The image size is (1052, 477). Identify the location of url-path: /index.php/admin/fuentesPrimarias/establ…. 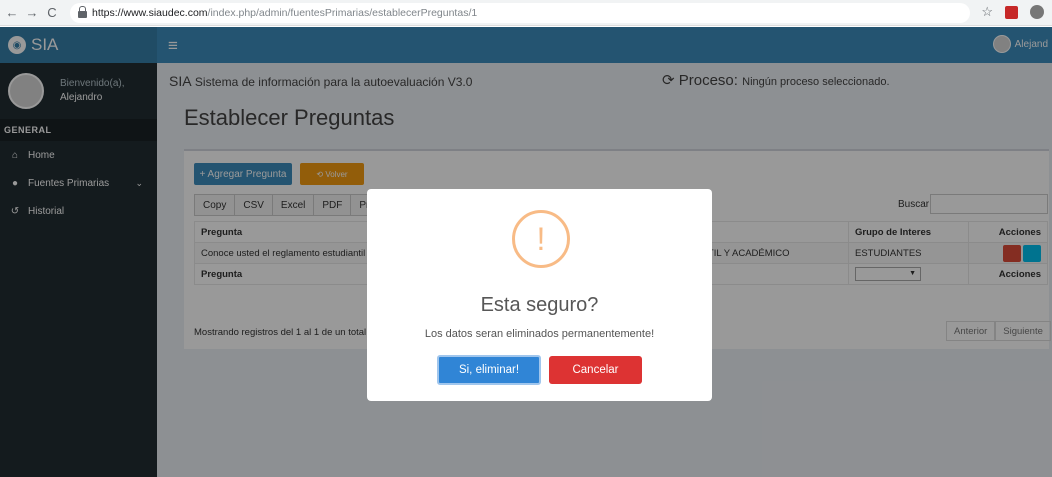
(342, 12).